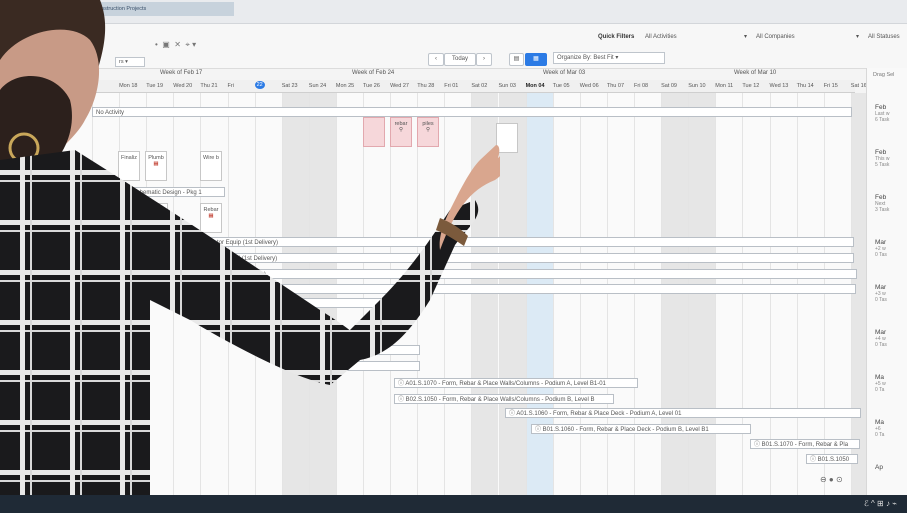  What do you see at coordinates (589, 86) in the screenshot?
I see `day-label: Wed 06` at bounding box center [589, 86].